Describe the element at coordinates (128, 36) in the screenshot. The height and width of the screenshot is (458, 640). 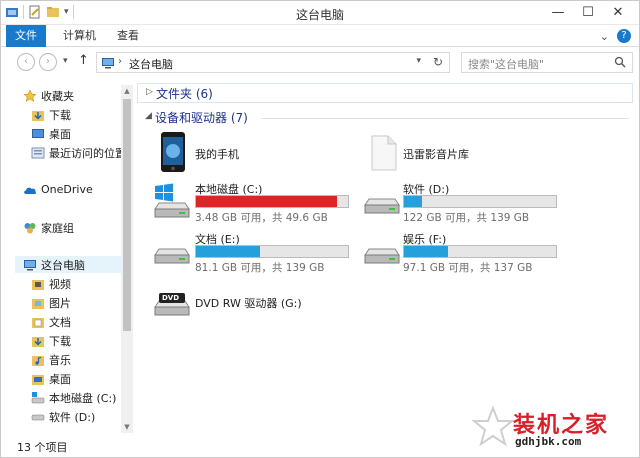
I see `tab-view: 查看` at that location.